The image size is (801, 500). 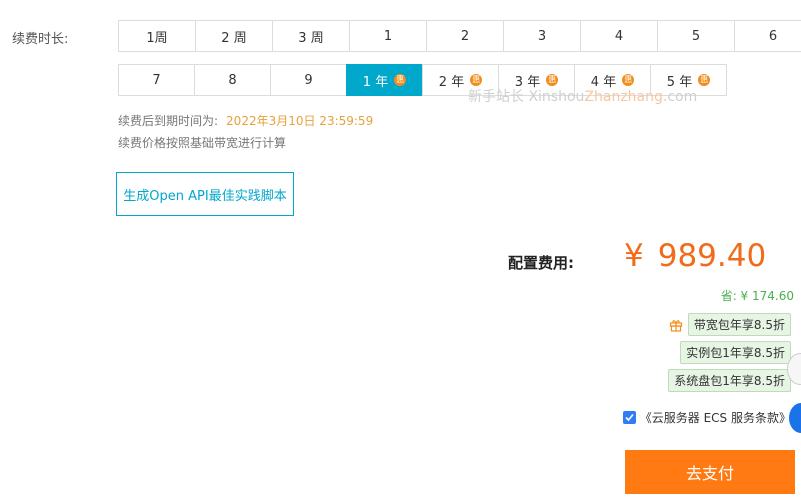 I want to click on duration-label: 续费时长:, so click(x=40, y=39).